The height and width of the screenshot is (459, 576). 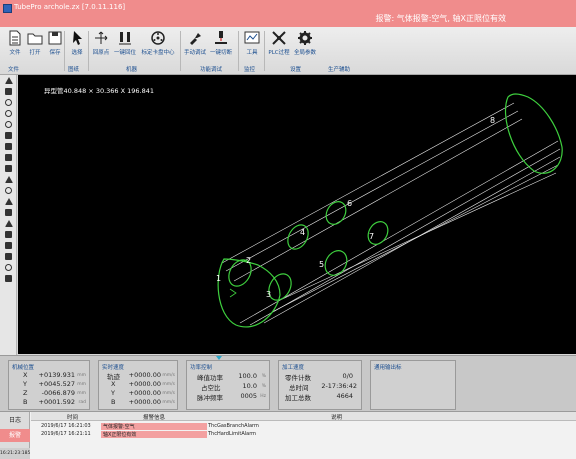 I want to click on ribbon-toolbar: 文件 打开 保存 选择 回原点 一键回位 标定卡盘中心 手动调试 一键切断 工具, so click(x=288, y=51).